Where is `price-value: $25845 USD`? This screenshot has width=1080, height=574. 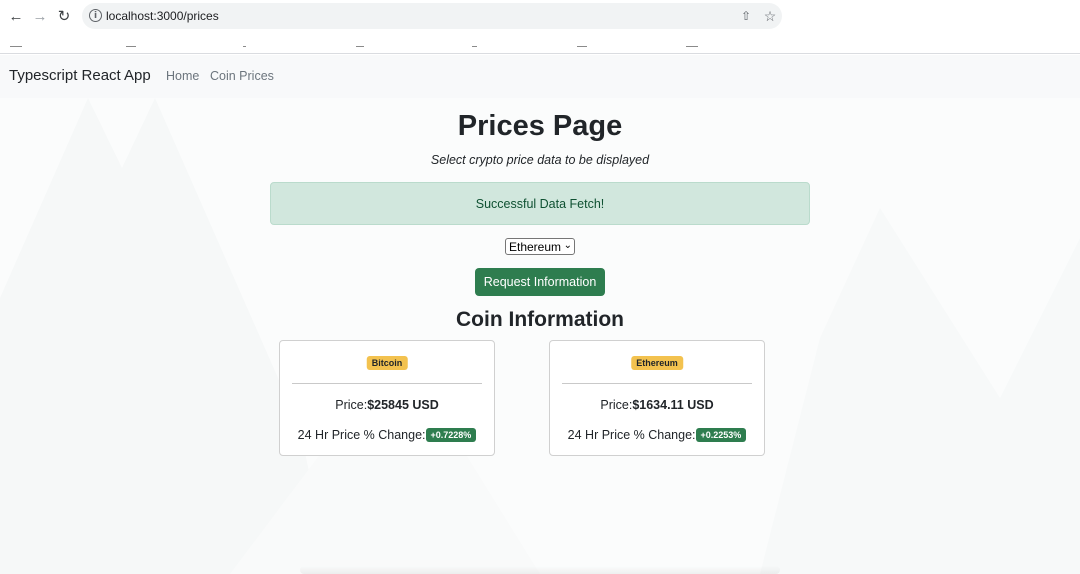 price-value: $25845 USD is located at coordinates (403, 405).